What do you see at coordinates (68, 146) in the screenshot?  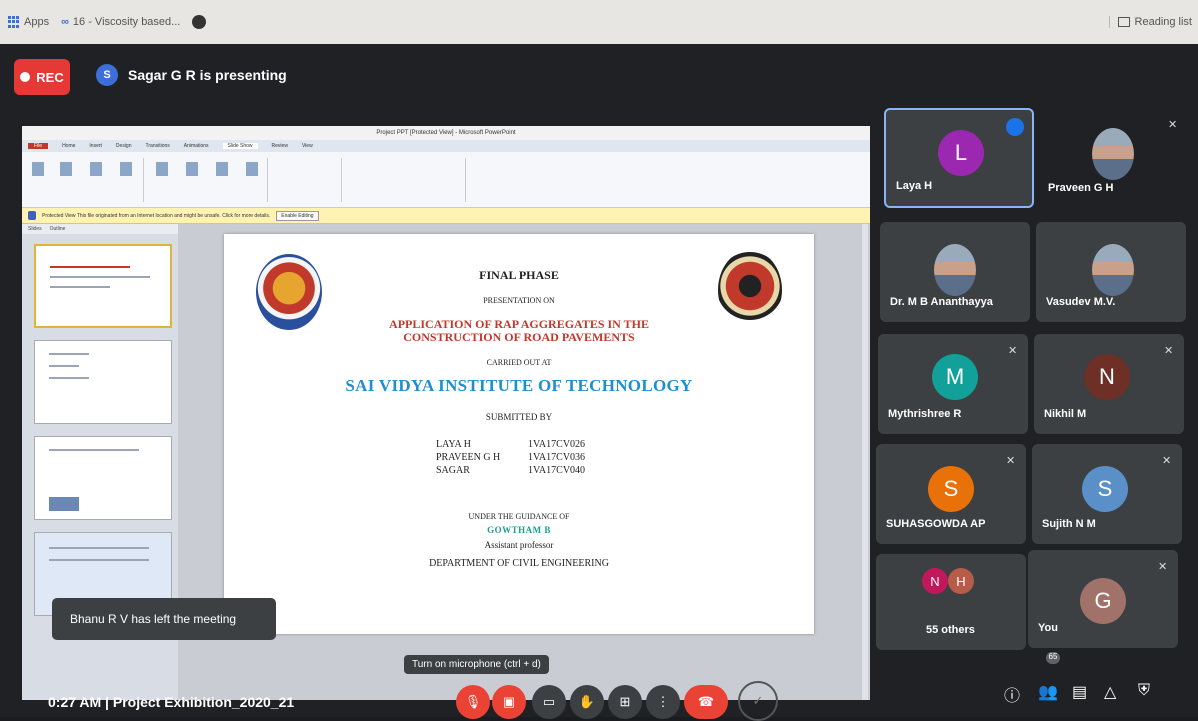 I see `ppt-tab-home: Home` at bounding box center [68, 146].